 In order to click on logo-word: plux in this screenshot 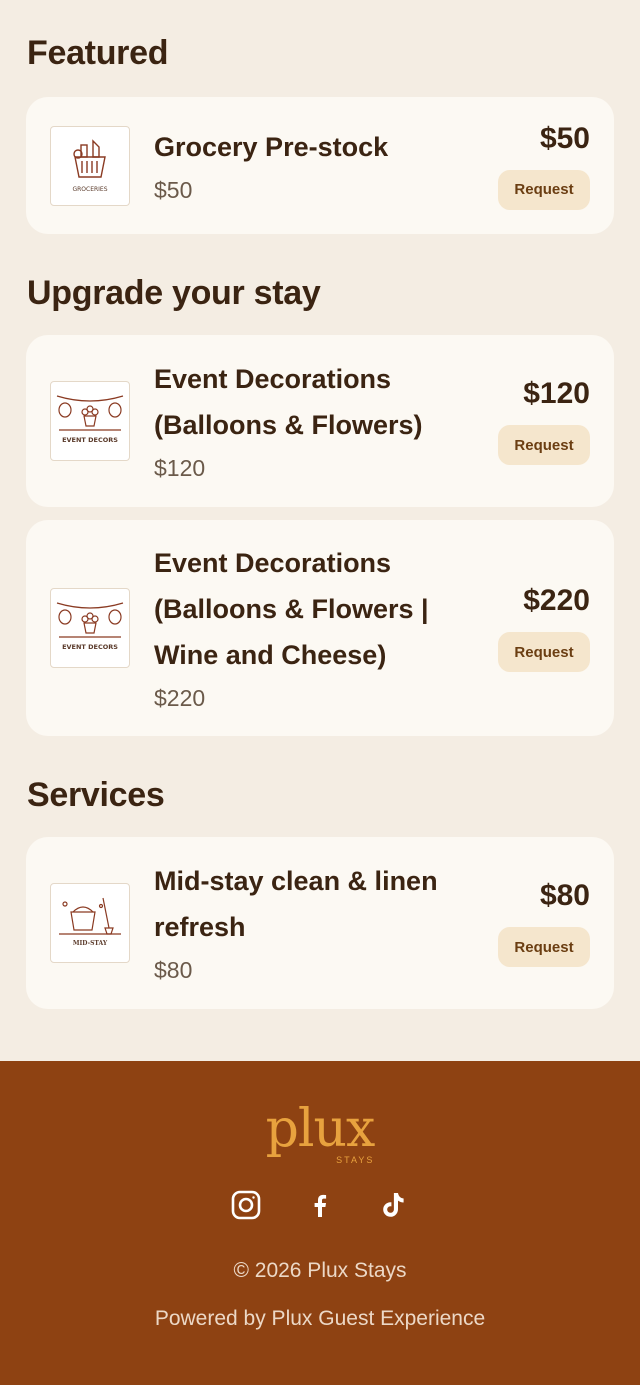, I will do `click(320, 1129)`.